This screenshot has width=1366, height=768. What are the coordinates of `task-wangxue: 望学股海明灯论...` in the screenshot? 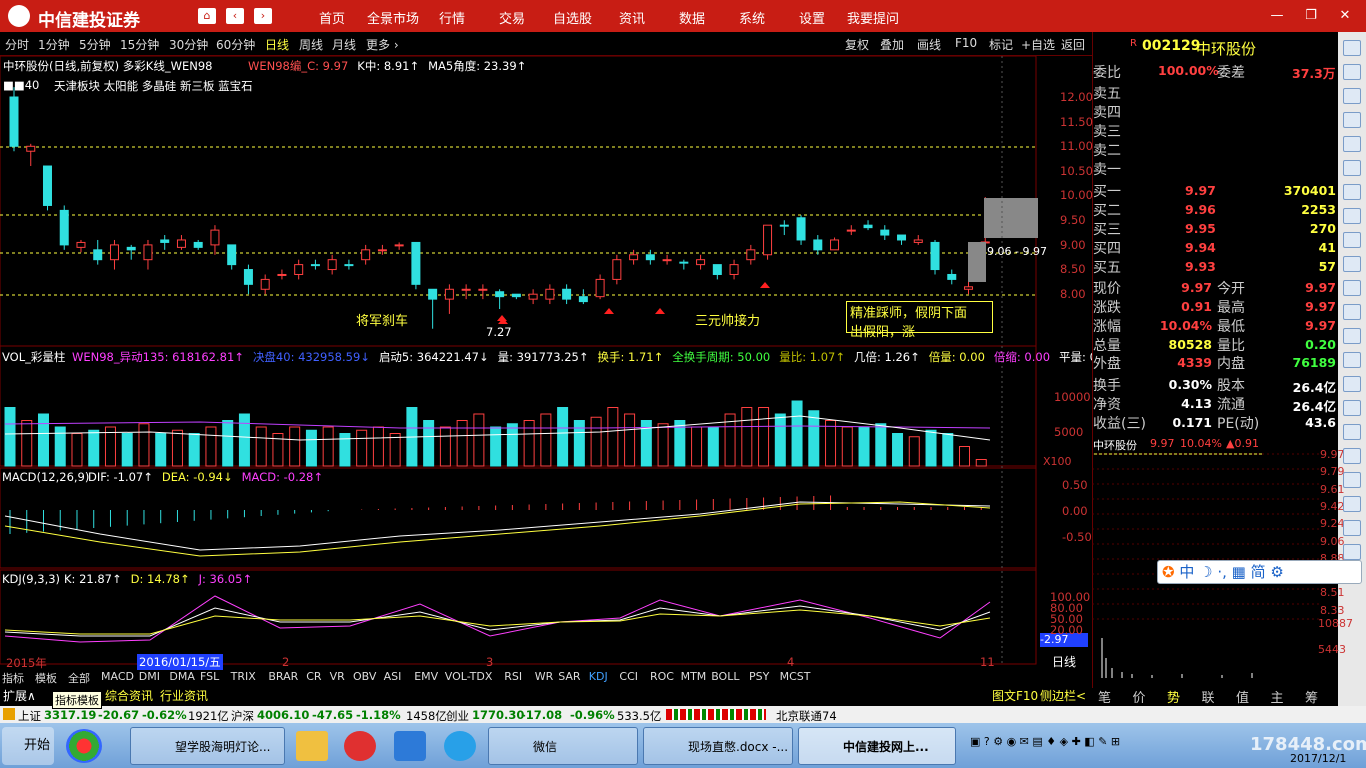 It's located at (207, 746).